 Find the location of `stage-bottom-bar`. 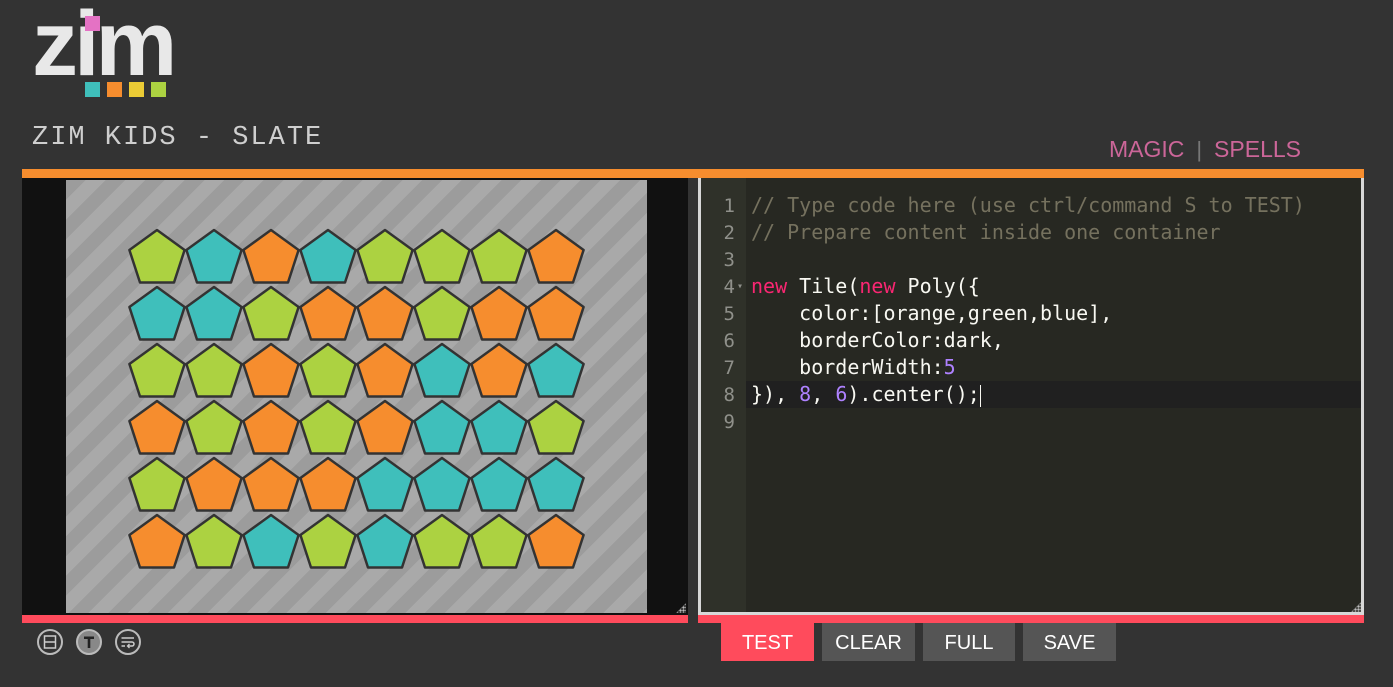

stage-bottom-bar is located at coordinates (355, 619).